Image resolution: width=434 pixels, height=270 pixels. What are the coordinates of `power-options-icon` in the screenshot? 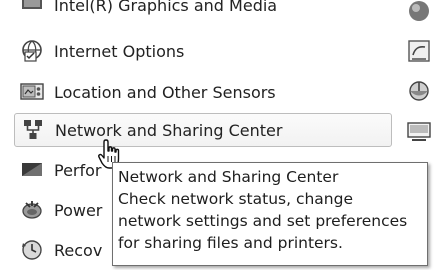 It's located at (32, 210).